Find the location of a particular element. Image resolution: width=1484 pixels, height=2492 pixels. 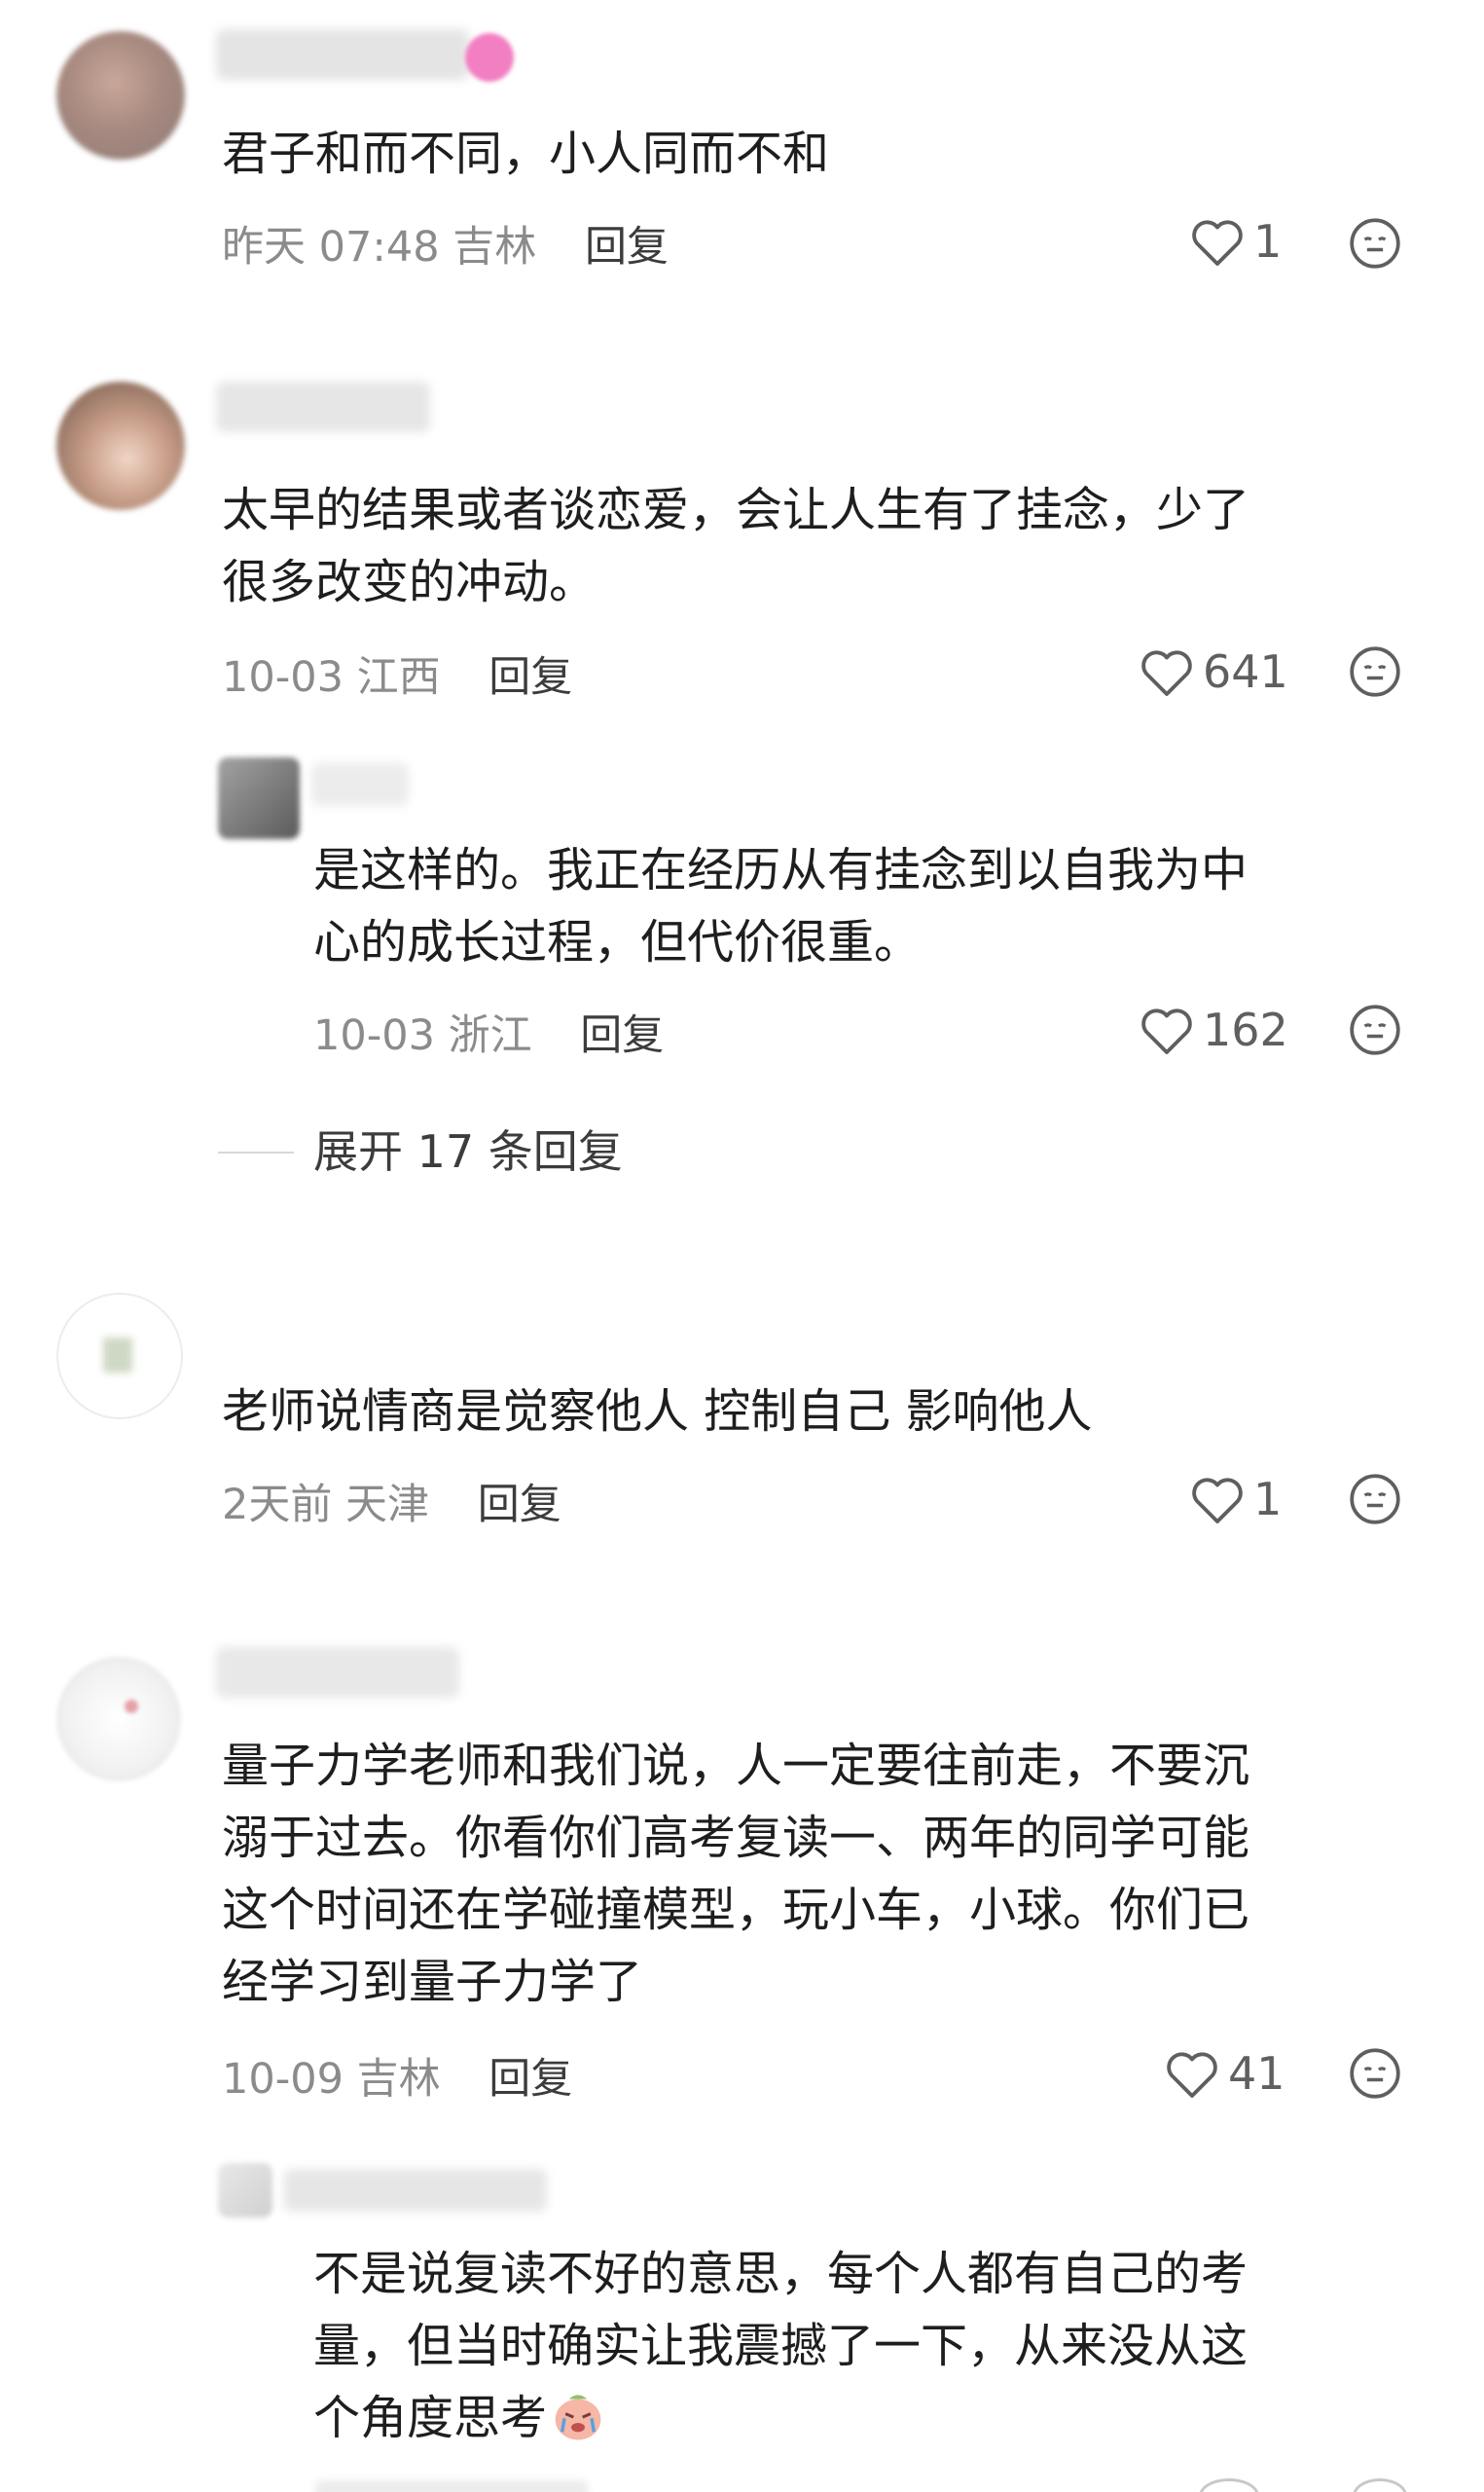

like-button: 41 is located at coordinates (1225, 2073).